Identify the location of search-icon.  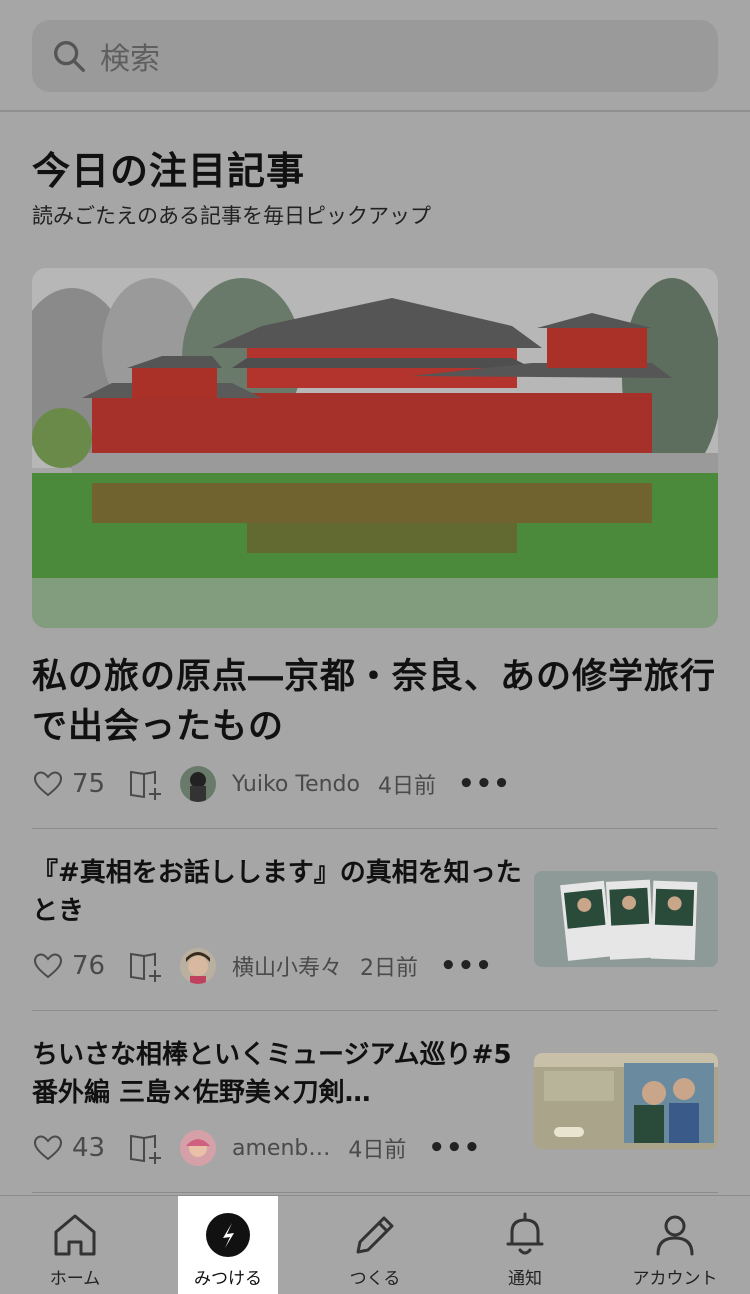
(69, 56).